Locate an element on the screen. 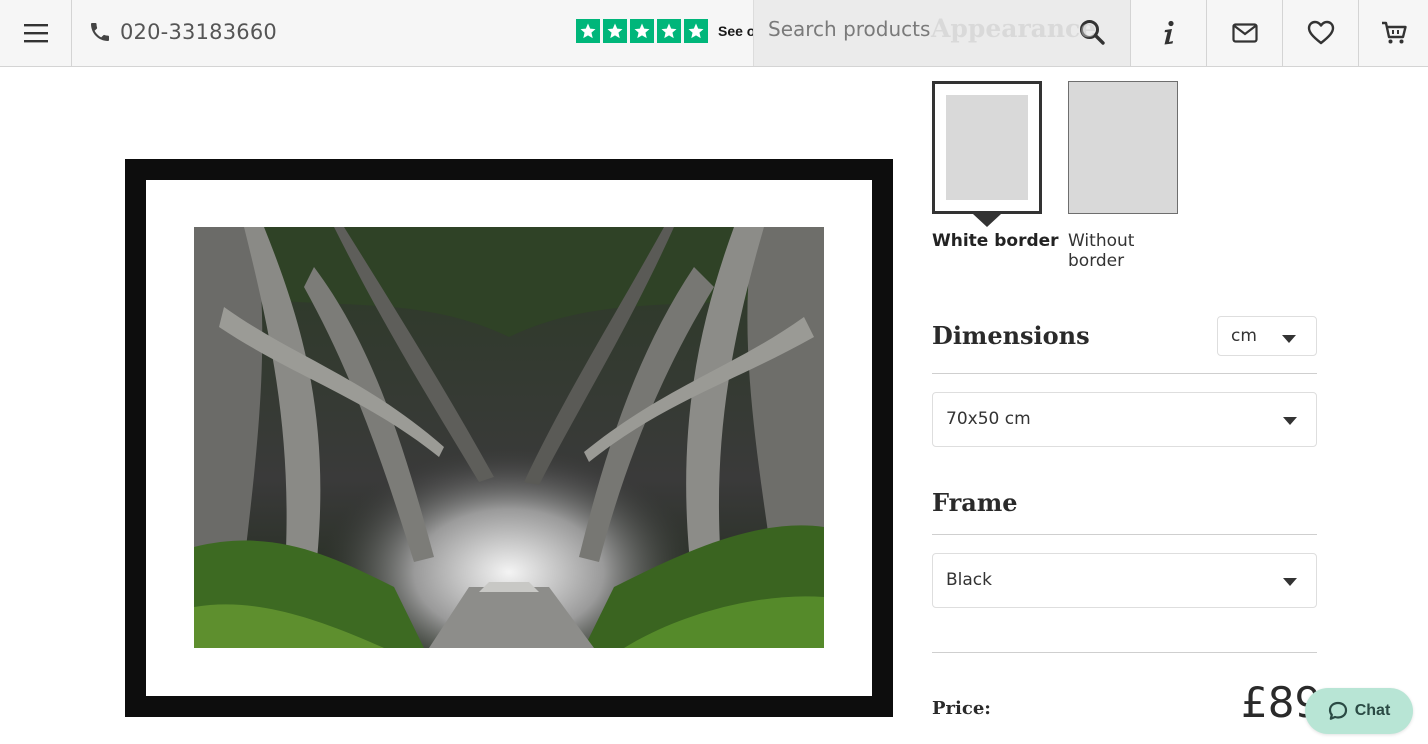 This screenshot has width=1428, height=744. frame-value: Black is located at coordinates (969, 580).